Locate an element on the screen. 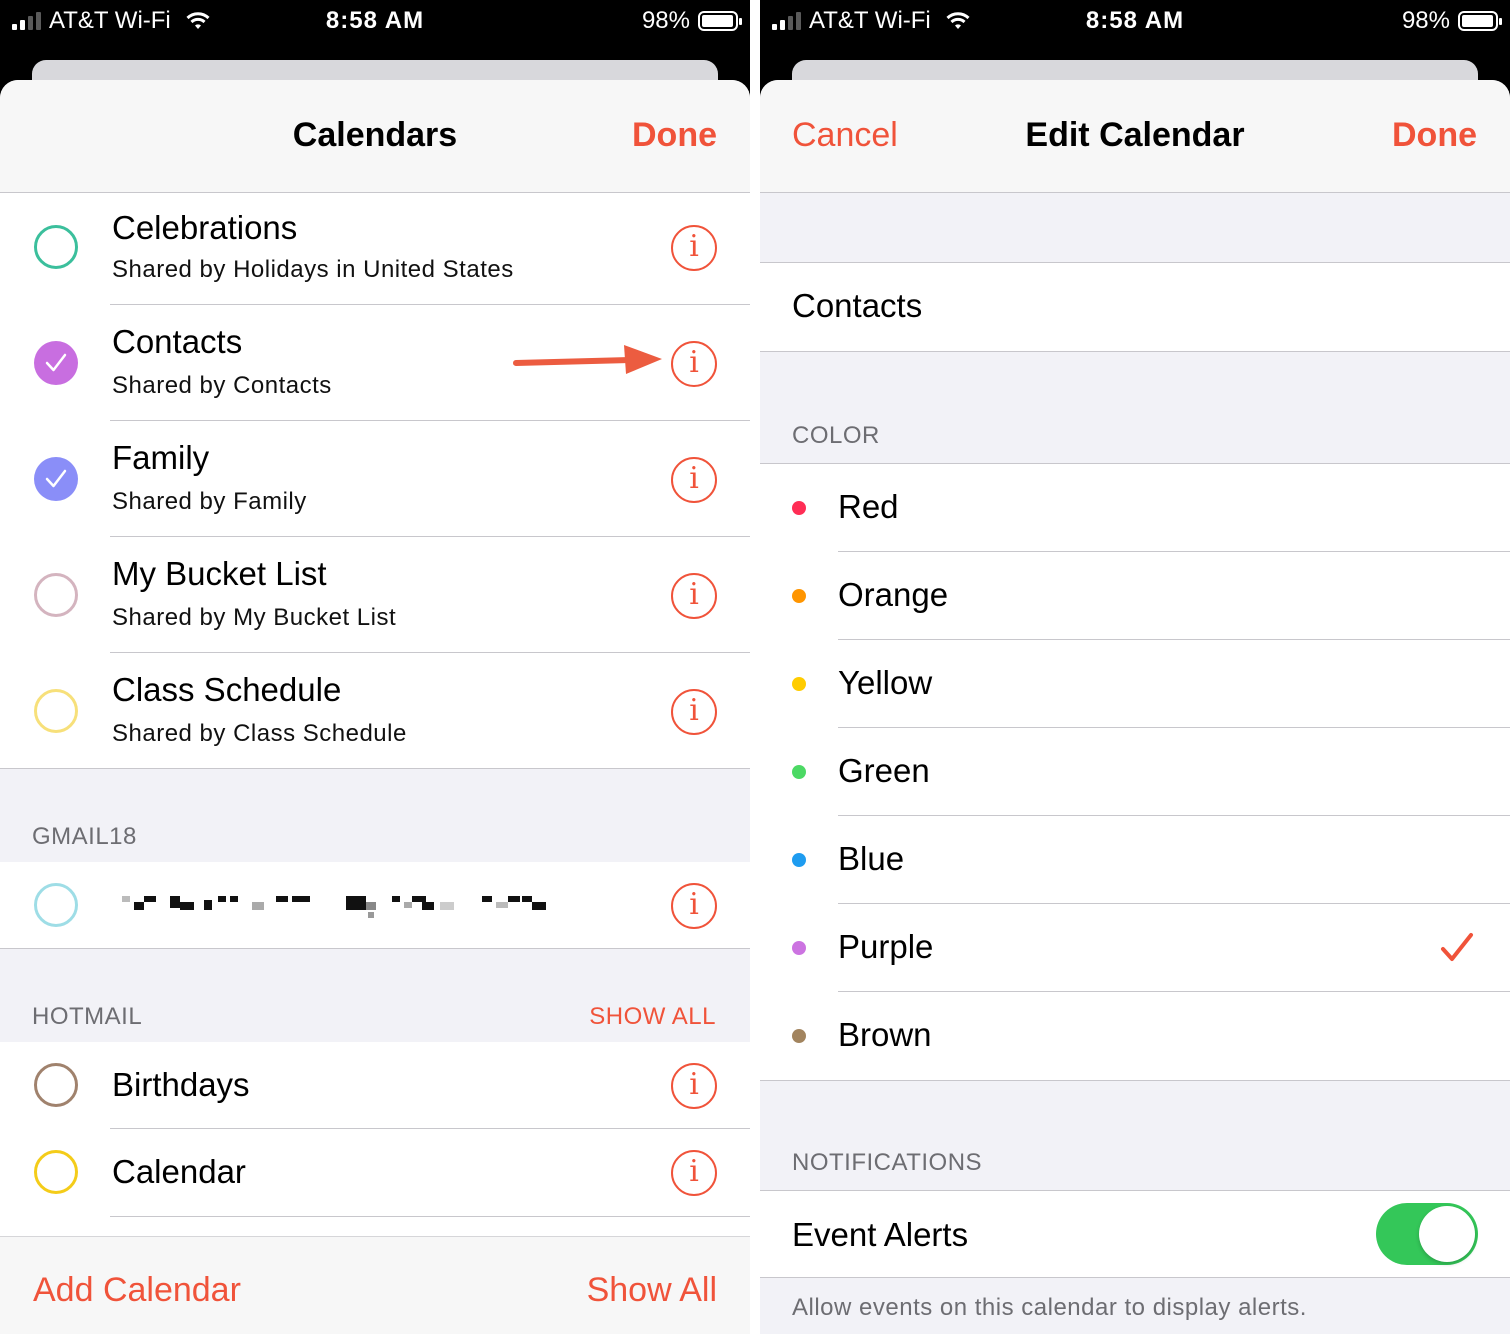  color-label: Red is located at coordinates (868, 506).